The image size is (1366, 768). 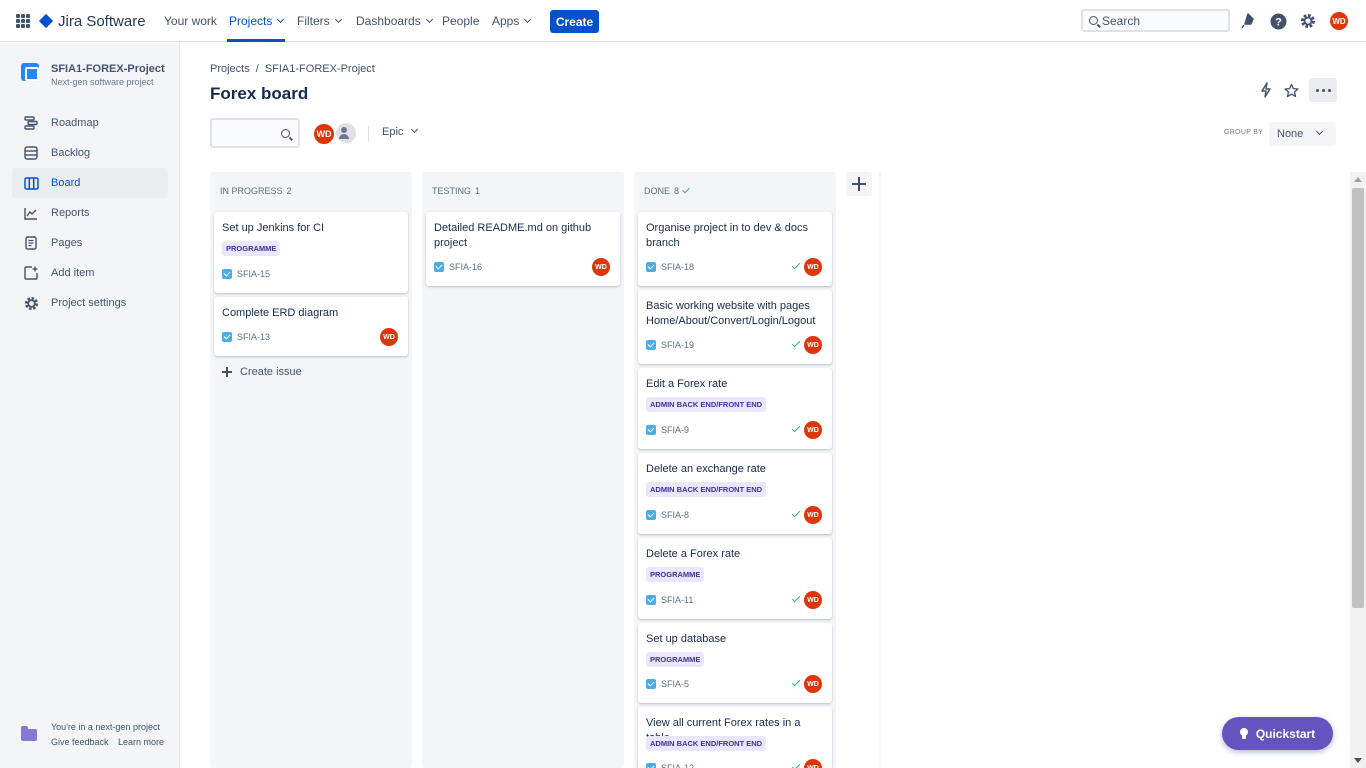 I want to click on issue-key: SFIA-19, so click(x=670, y=345).